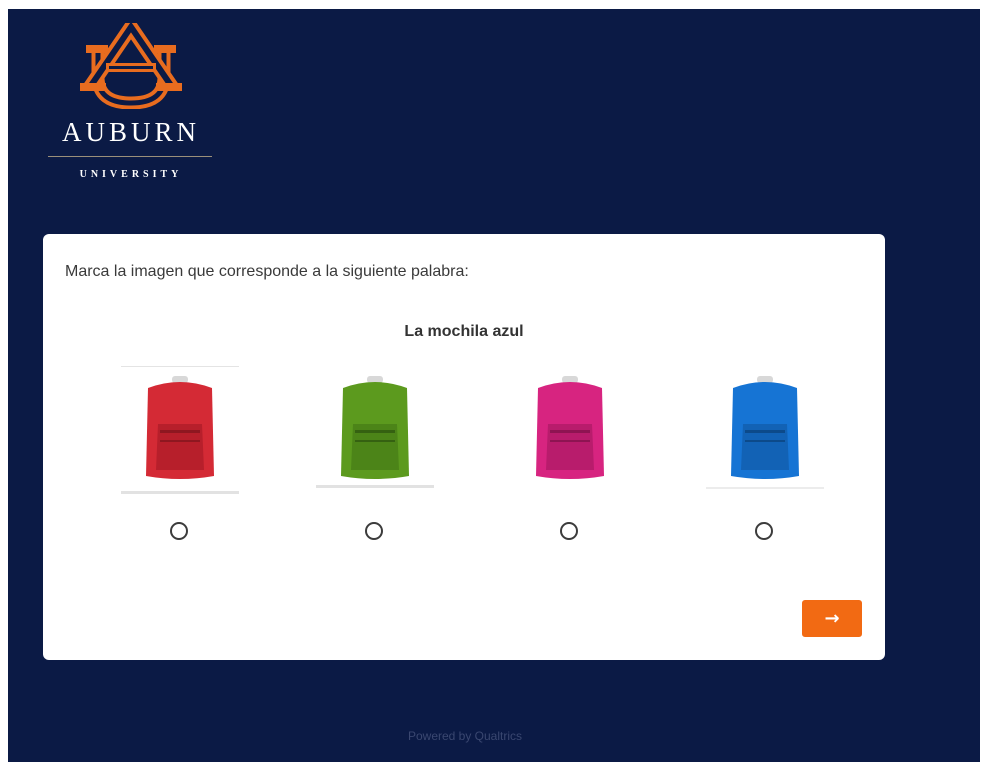 The height and width of the screenshot is (762, 981). I want to click on red-backpack-icon, so click(180, 427).